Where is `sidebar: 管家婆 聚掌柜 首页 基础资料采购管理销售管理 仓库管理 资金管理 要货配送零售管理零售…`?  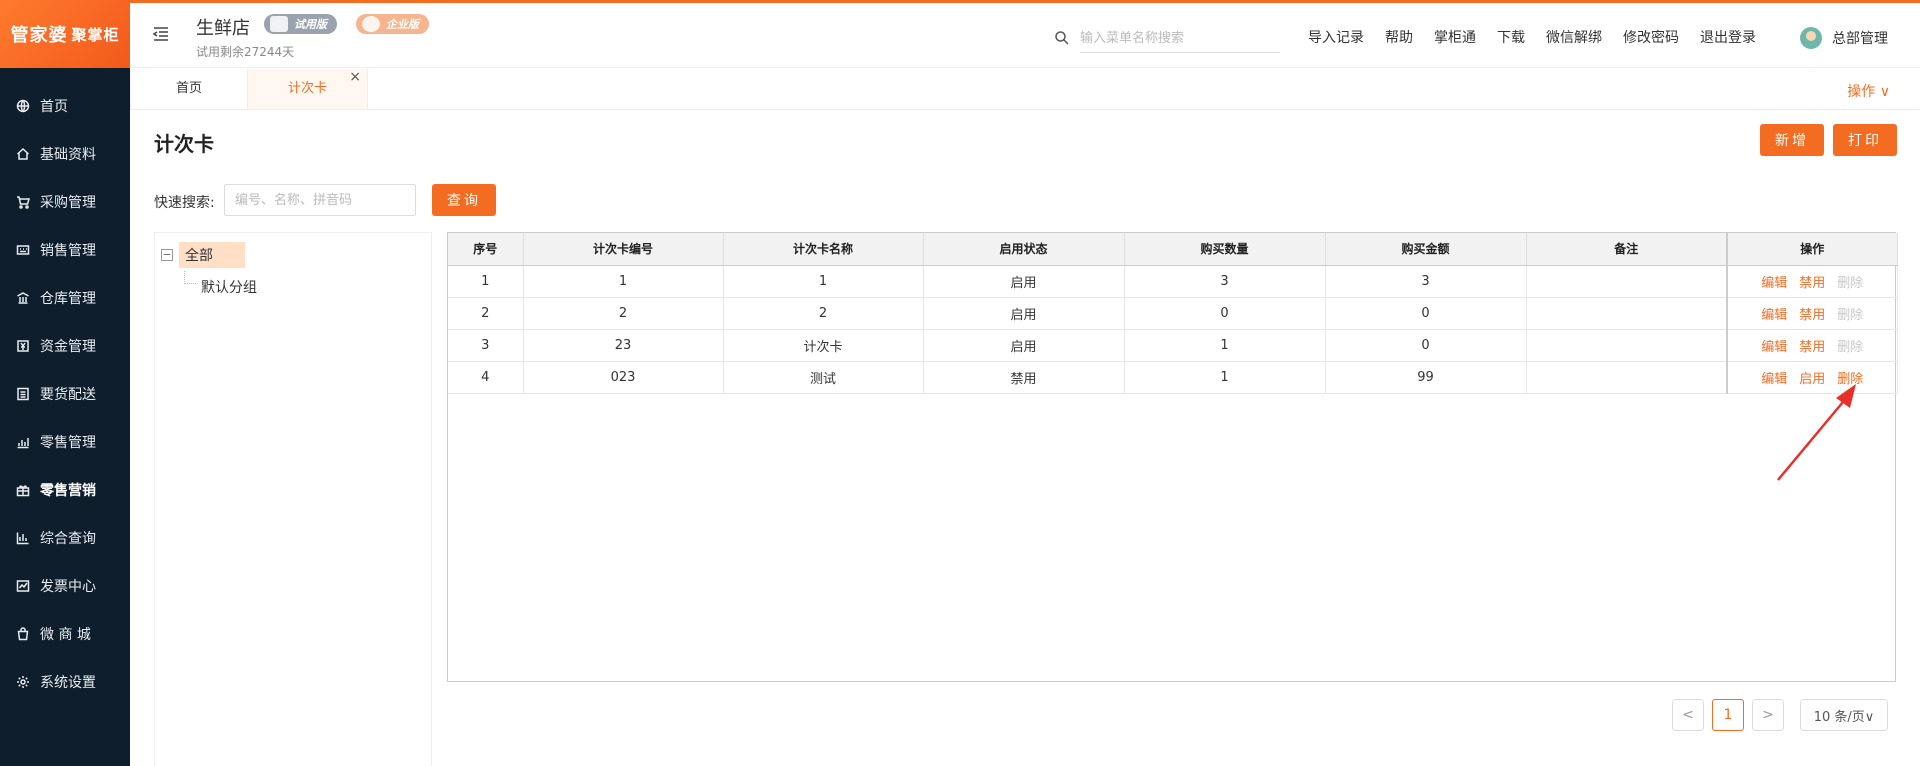
sidebar: 管家婆 聚掌柜 首页 基础资料采购管理销售管理 仓库管理 资金管理 要货配送零售管理零售… is located at coordinates (65, 383).